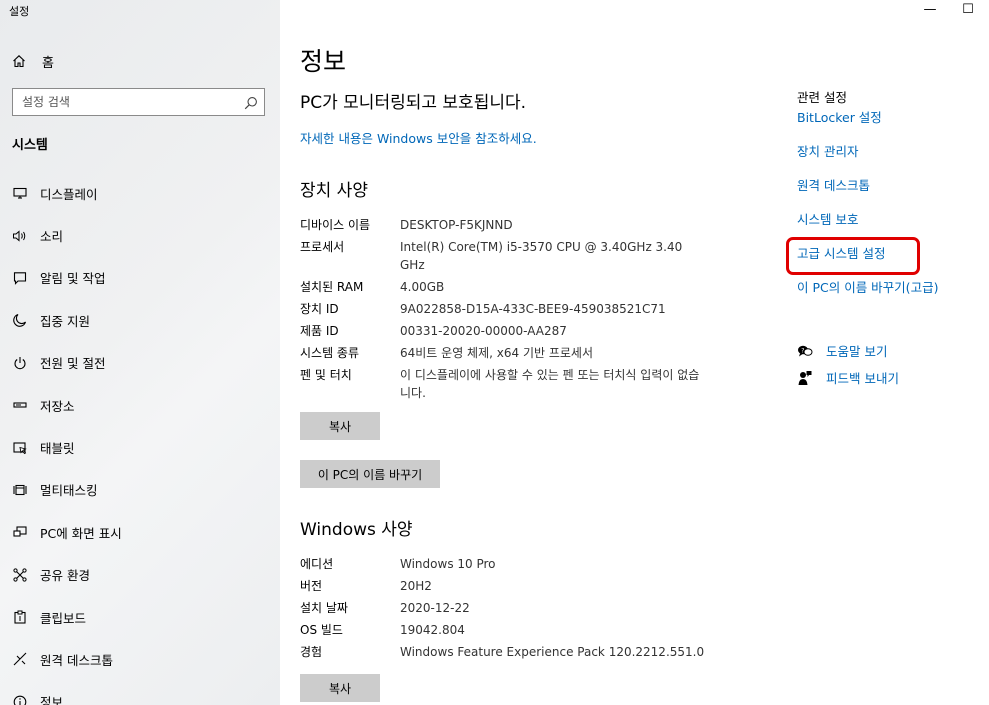 The height and width of the screenshot is (705, 989). I want to click on give-feedback-link: 피드백 보내기, so click(862, 377).